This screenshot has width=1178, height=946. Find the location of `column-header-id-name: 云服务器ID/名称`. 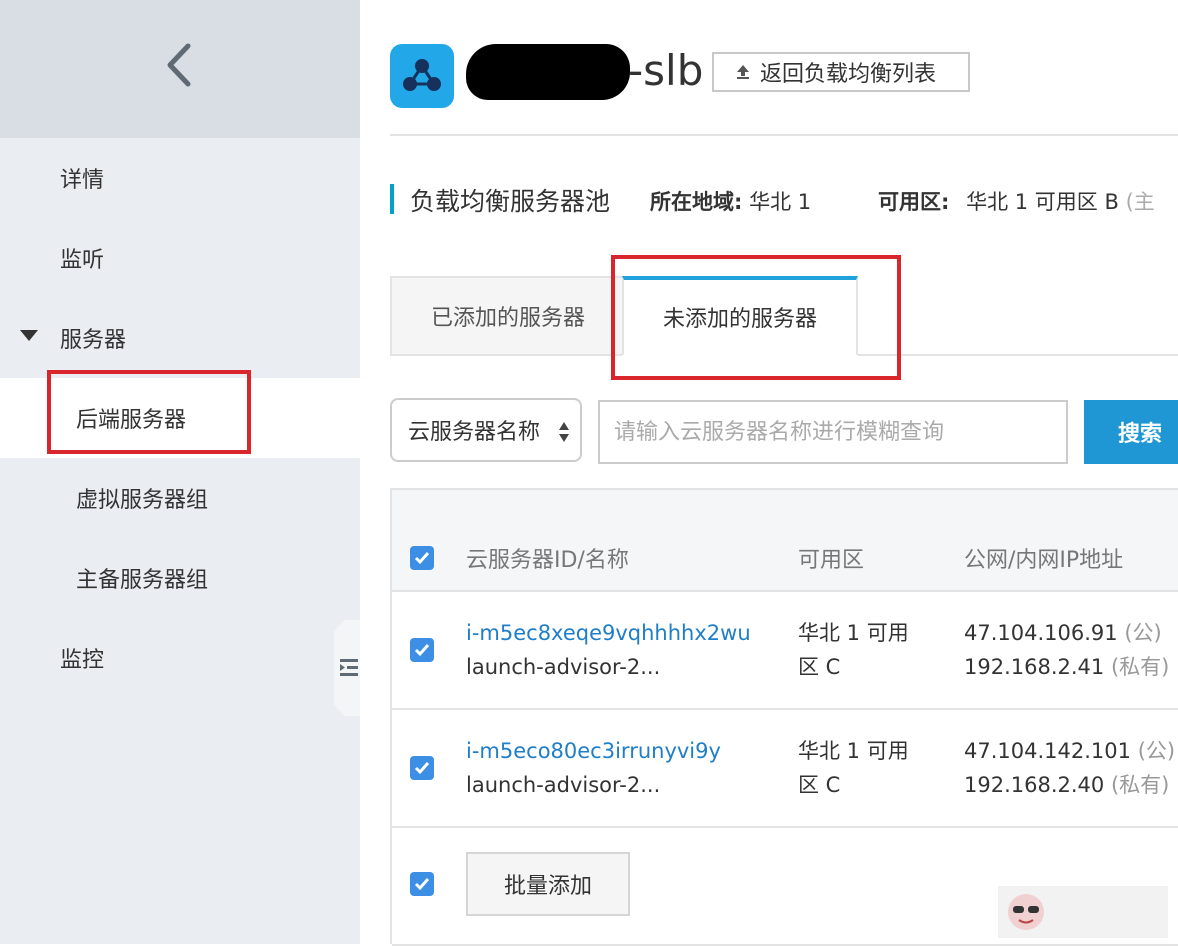

column-header-id-name: 云服务器ID/名称 is located at coordinates (547, 560).